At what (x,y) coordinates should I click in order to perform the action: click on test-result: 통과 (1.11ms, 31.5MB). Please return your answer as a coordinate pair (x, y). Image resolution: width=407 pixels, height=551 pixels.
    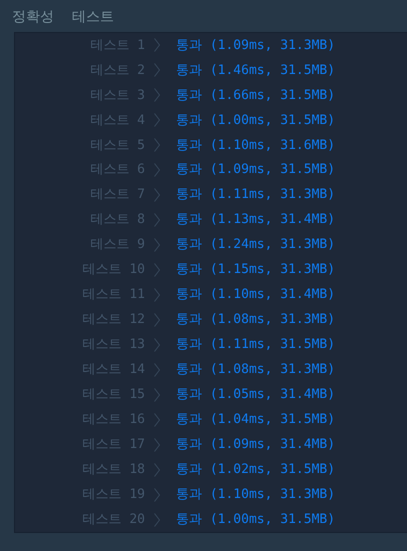
    Looking at the image, I should click on (256, 345).